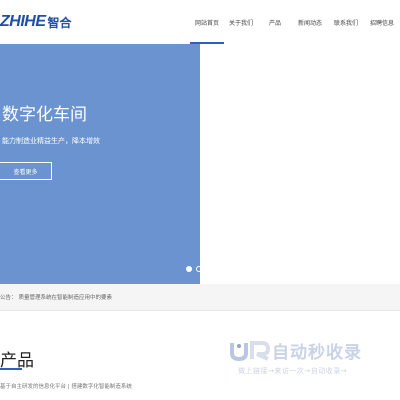 This screenshot has width=400, height=400. I want to click on banner-title: 数字化车间, so click(44, 115).